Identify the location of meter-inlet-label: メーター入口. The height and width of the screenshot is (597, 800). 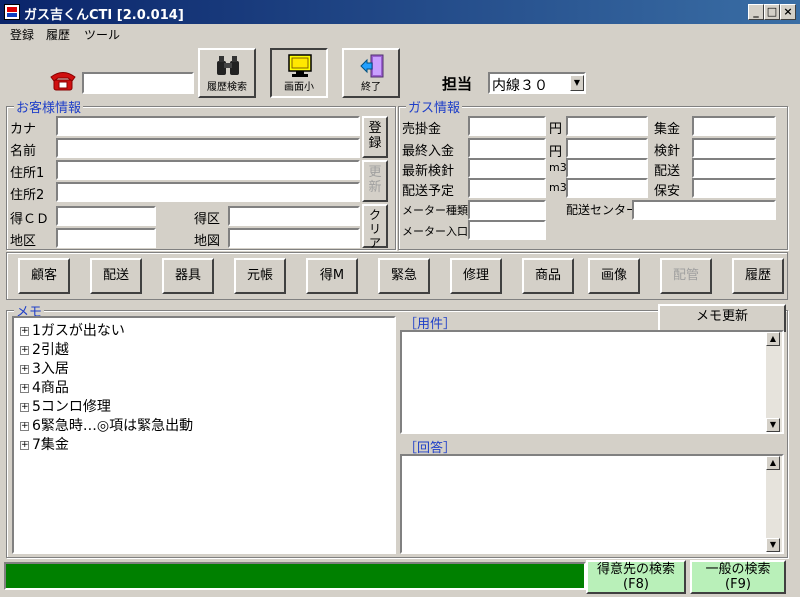
(435, 231).